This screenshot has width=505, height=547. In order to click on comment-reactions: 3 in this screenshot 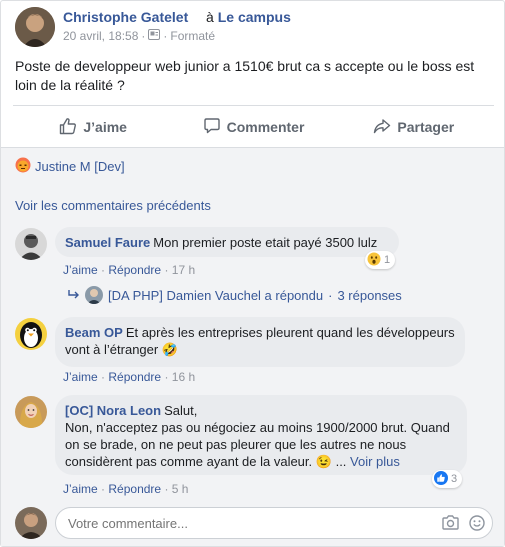, I will do `click(447, 479)`.